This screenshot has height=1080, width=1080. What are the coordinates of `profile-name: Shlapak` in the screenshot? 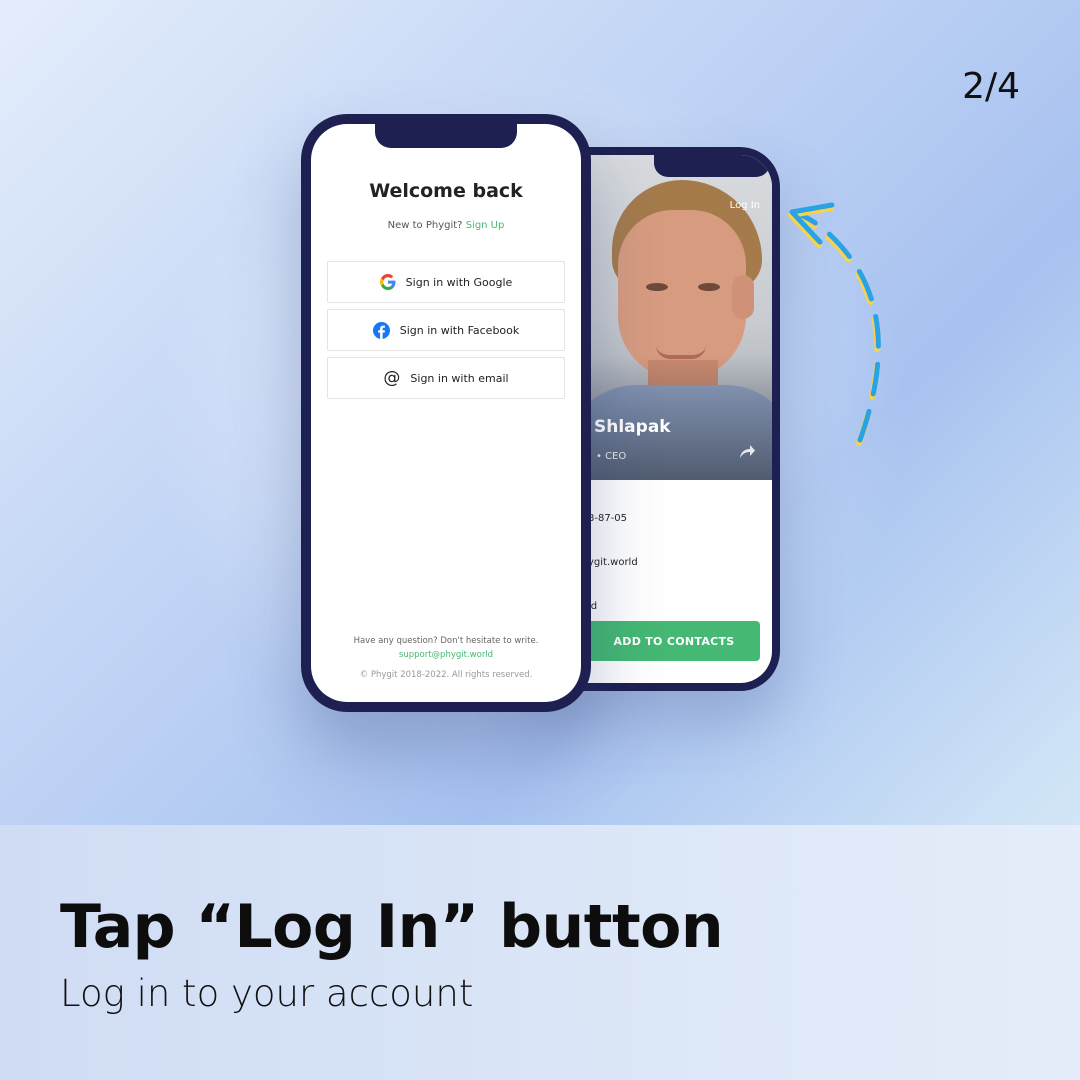 It's located at (632, 427).